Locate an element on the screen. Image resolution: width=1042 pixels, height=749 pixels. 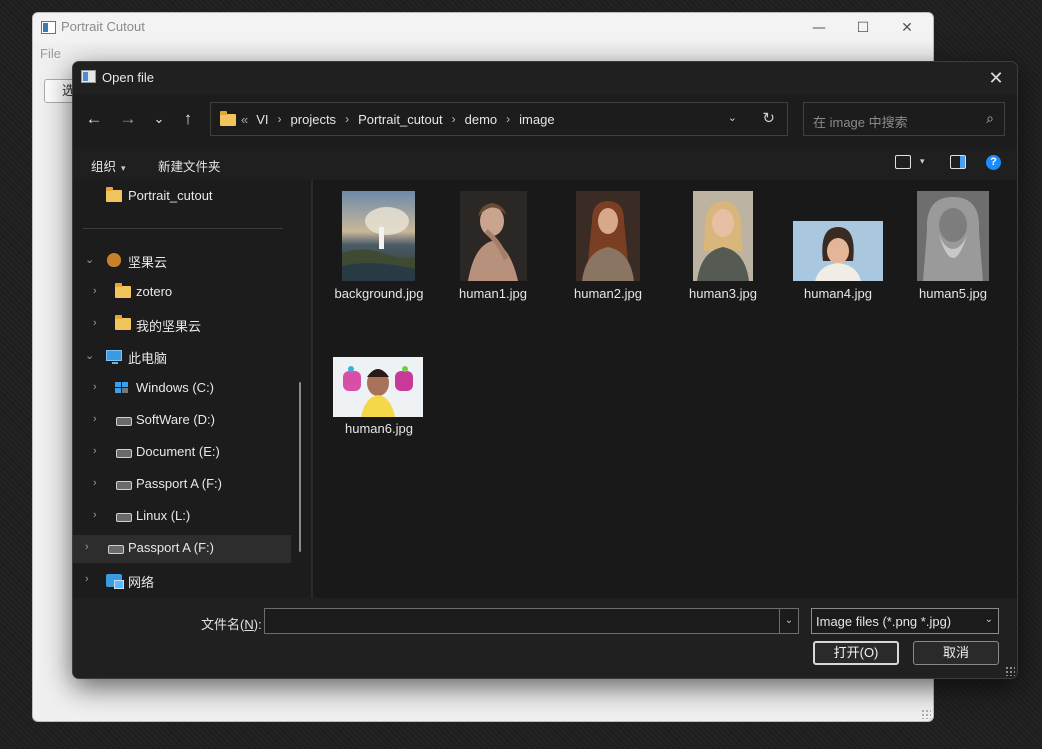
main-window-title: Portrait Cutout is located at coordinates (103, 26).